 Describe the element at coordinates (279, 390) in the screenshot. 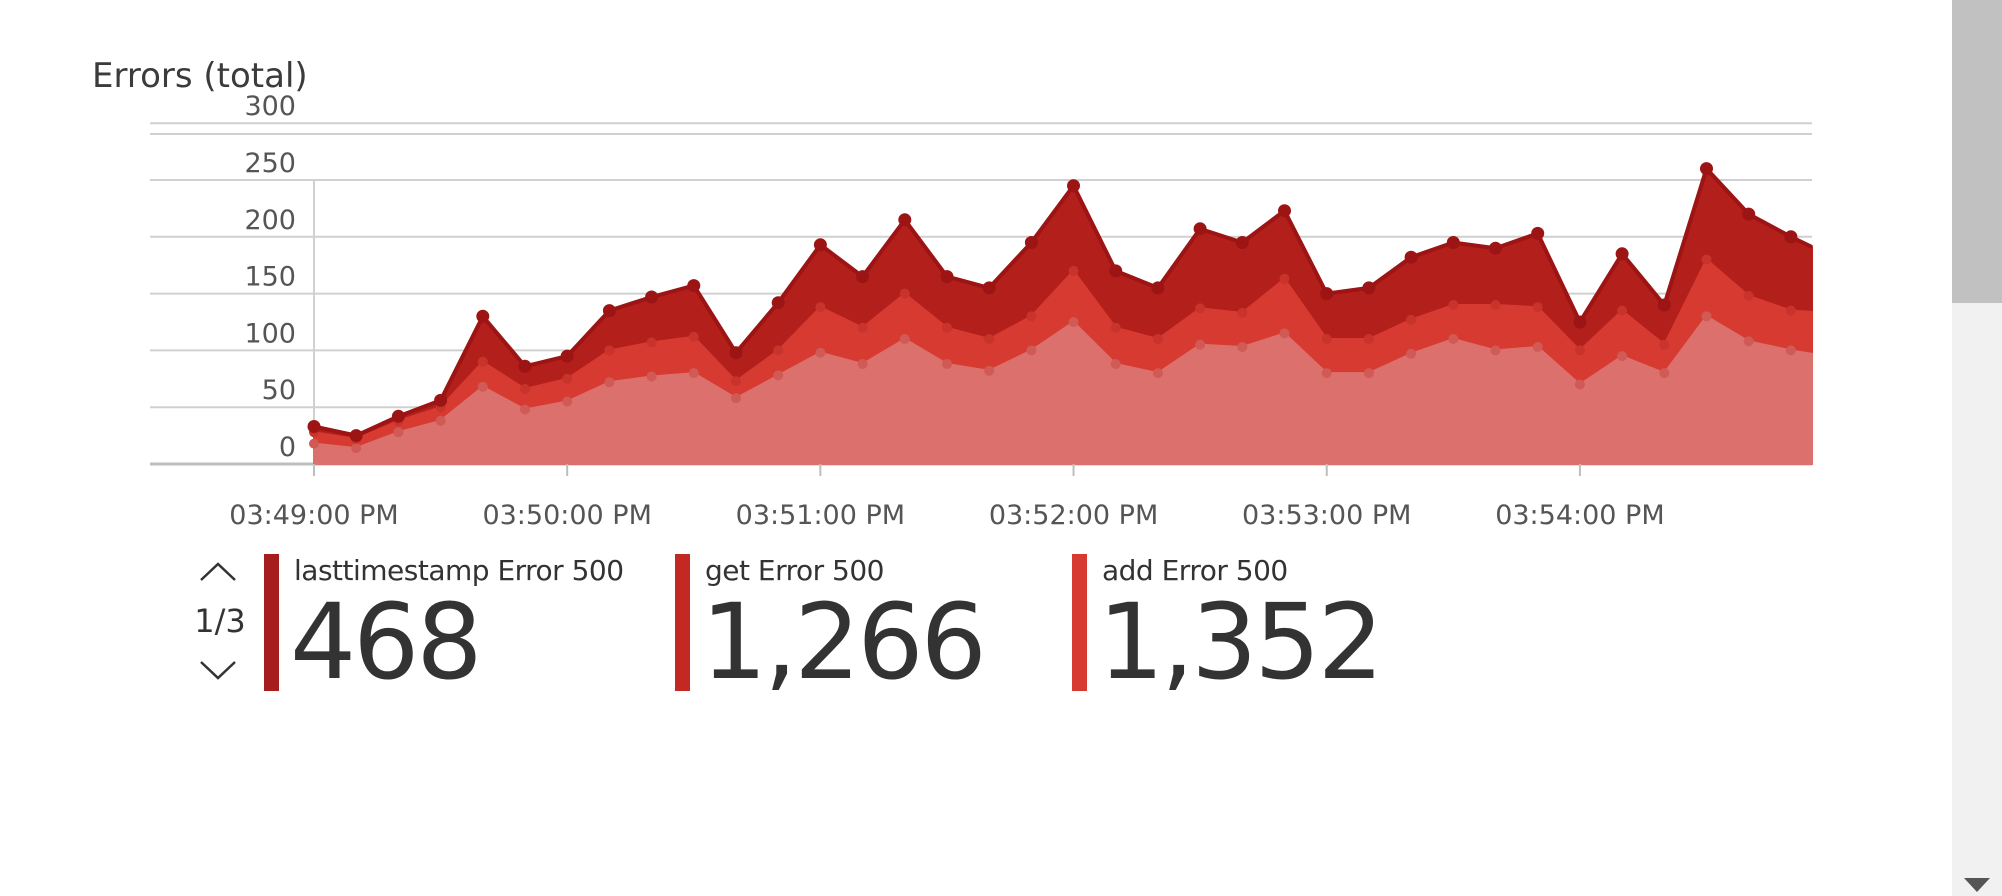

I see `y-tick-label: 50` at that location.